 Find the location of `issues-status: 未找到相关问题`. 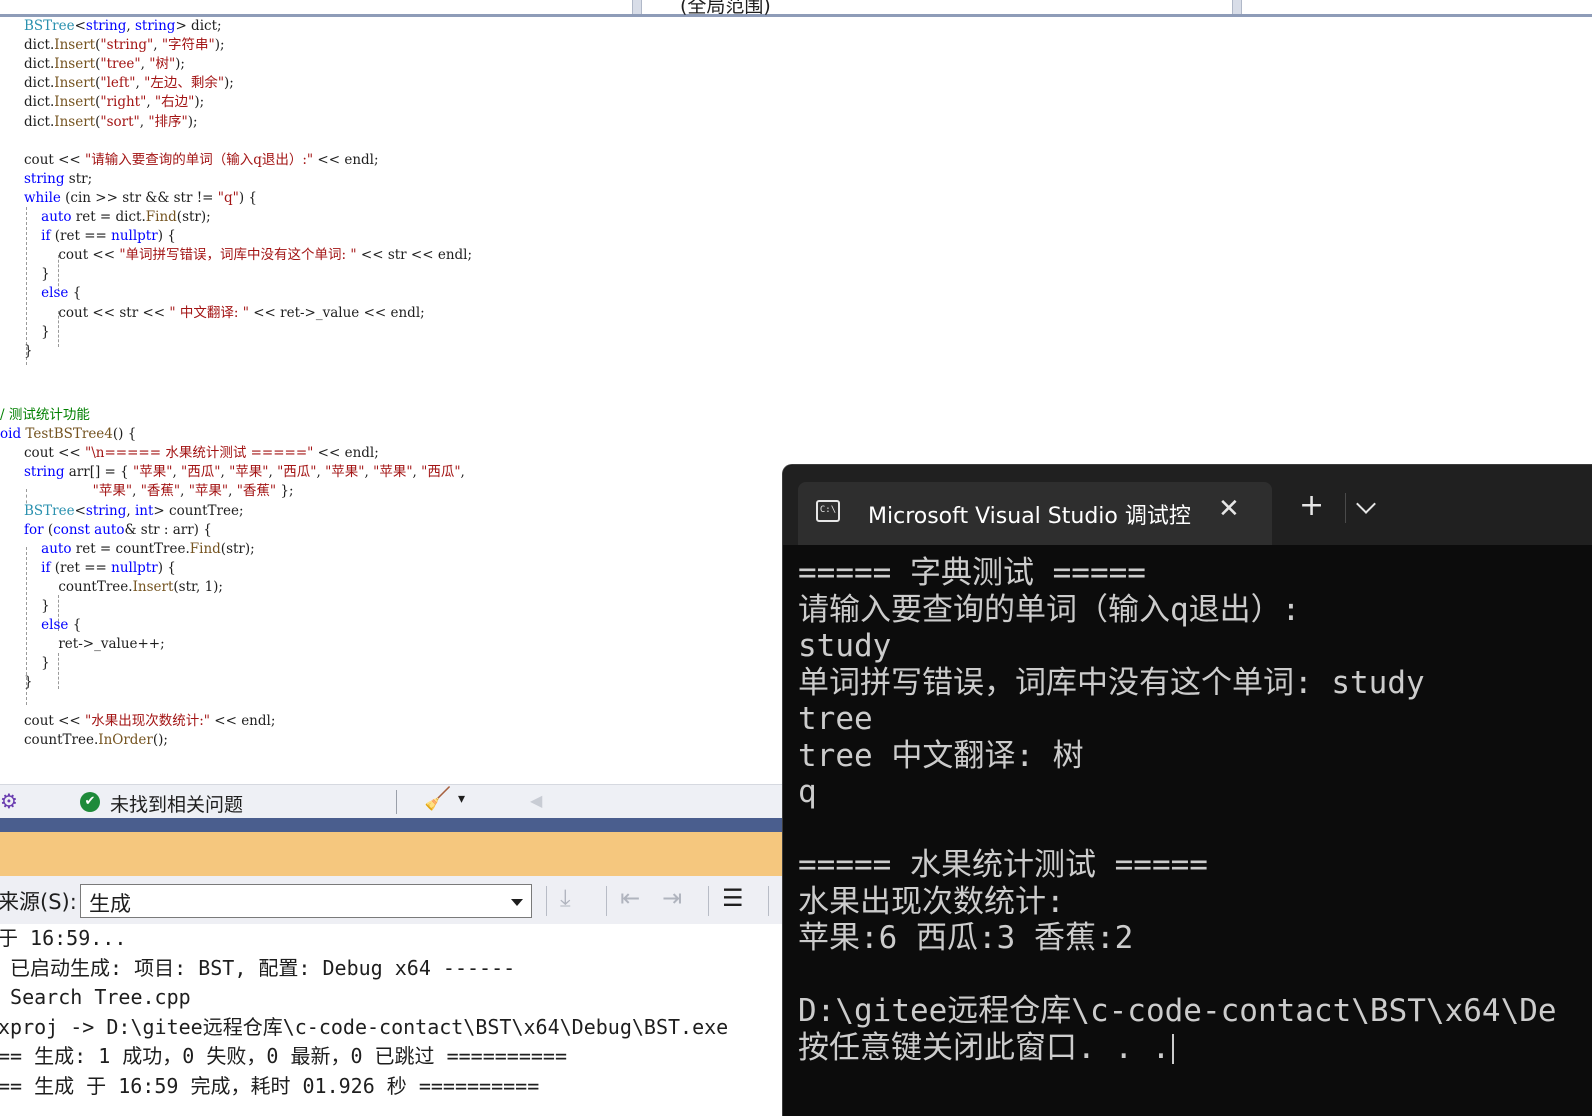

issues-status: 未找到相关问题 is located at coordinates (176, 803).